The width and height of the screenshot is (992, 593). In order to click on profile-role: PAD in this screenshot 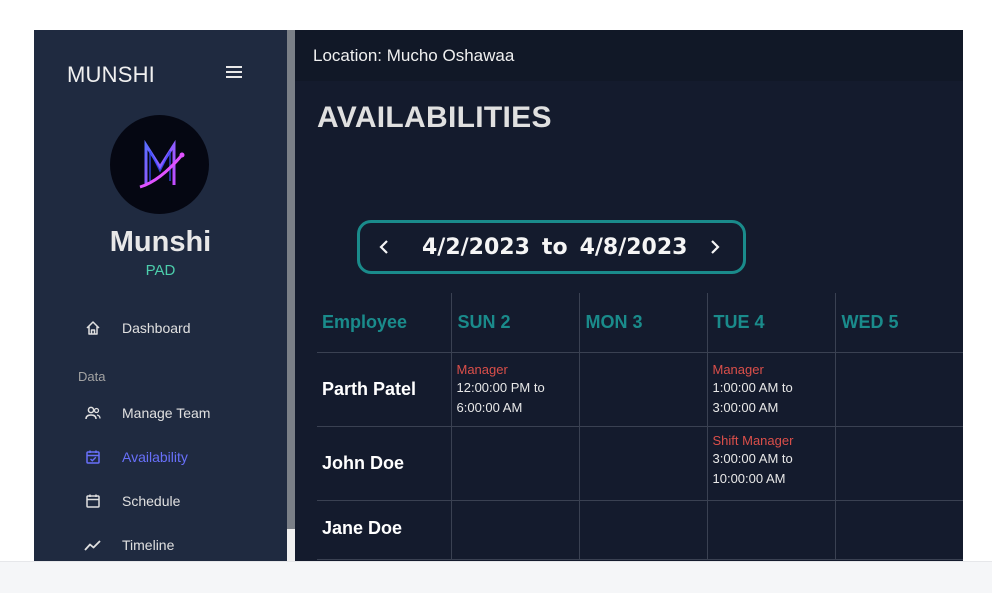, I will do `click(160, 270)`.